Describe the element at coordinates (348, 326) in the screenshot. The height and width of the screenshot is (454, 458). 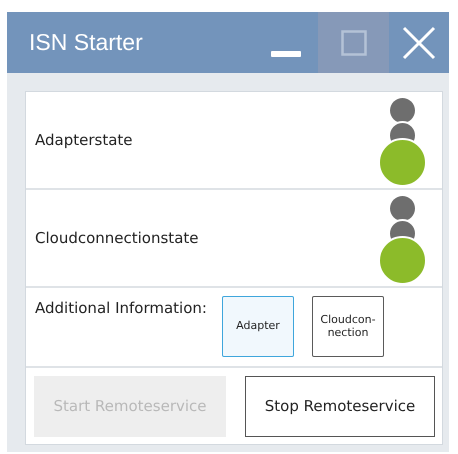
I see `info-button: Cloudcon- nection` at that location.